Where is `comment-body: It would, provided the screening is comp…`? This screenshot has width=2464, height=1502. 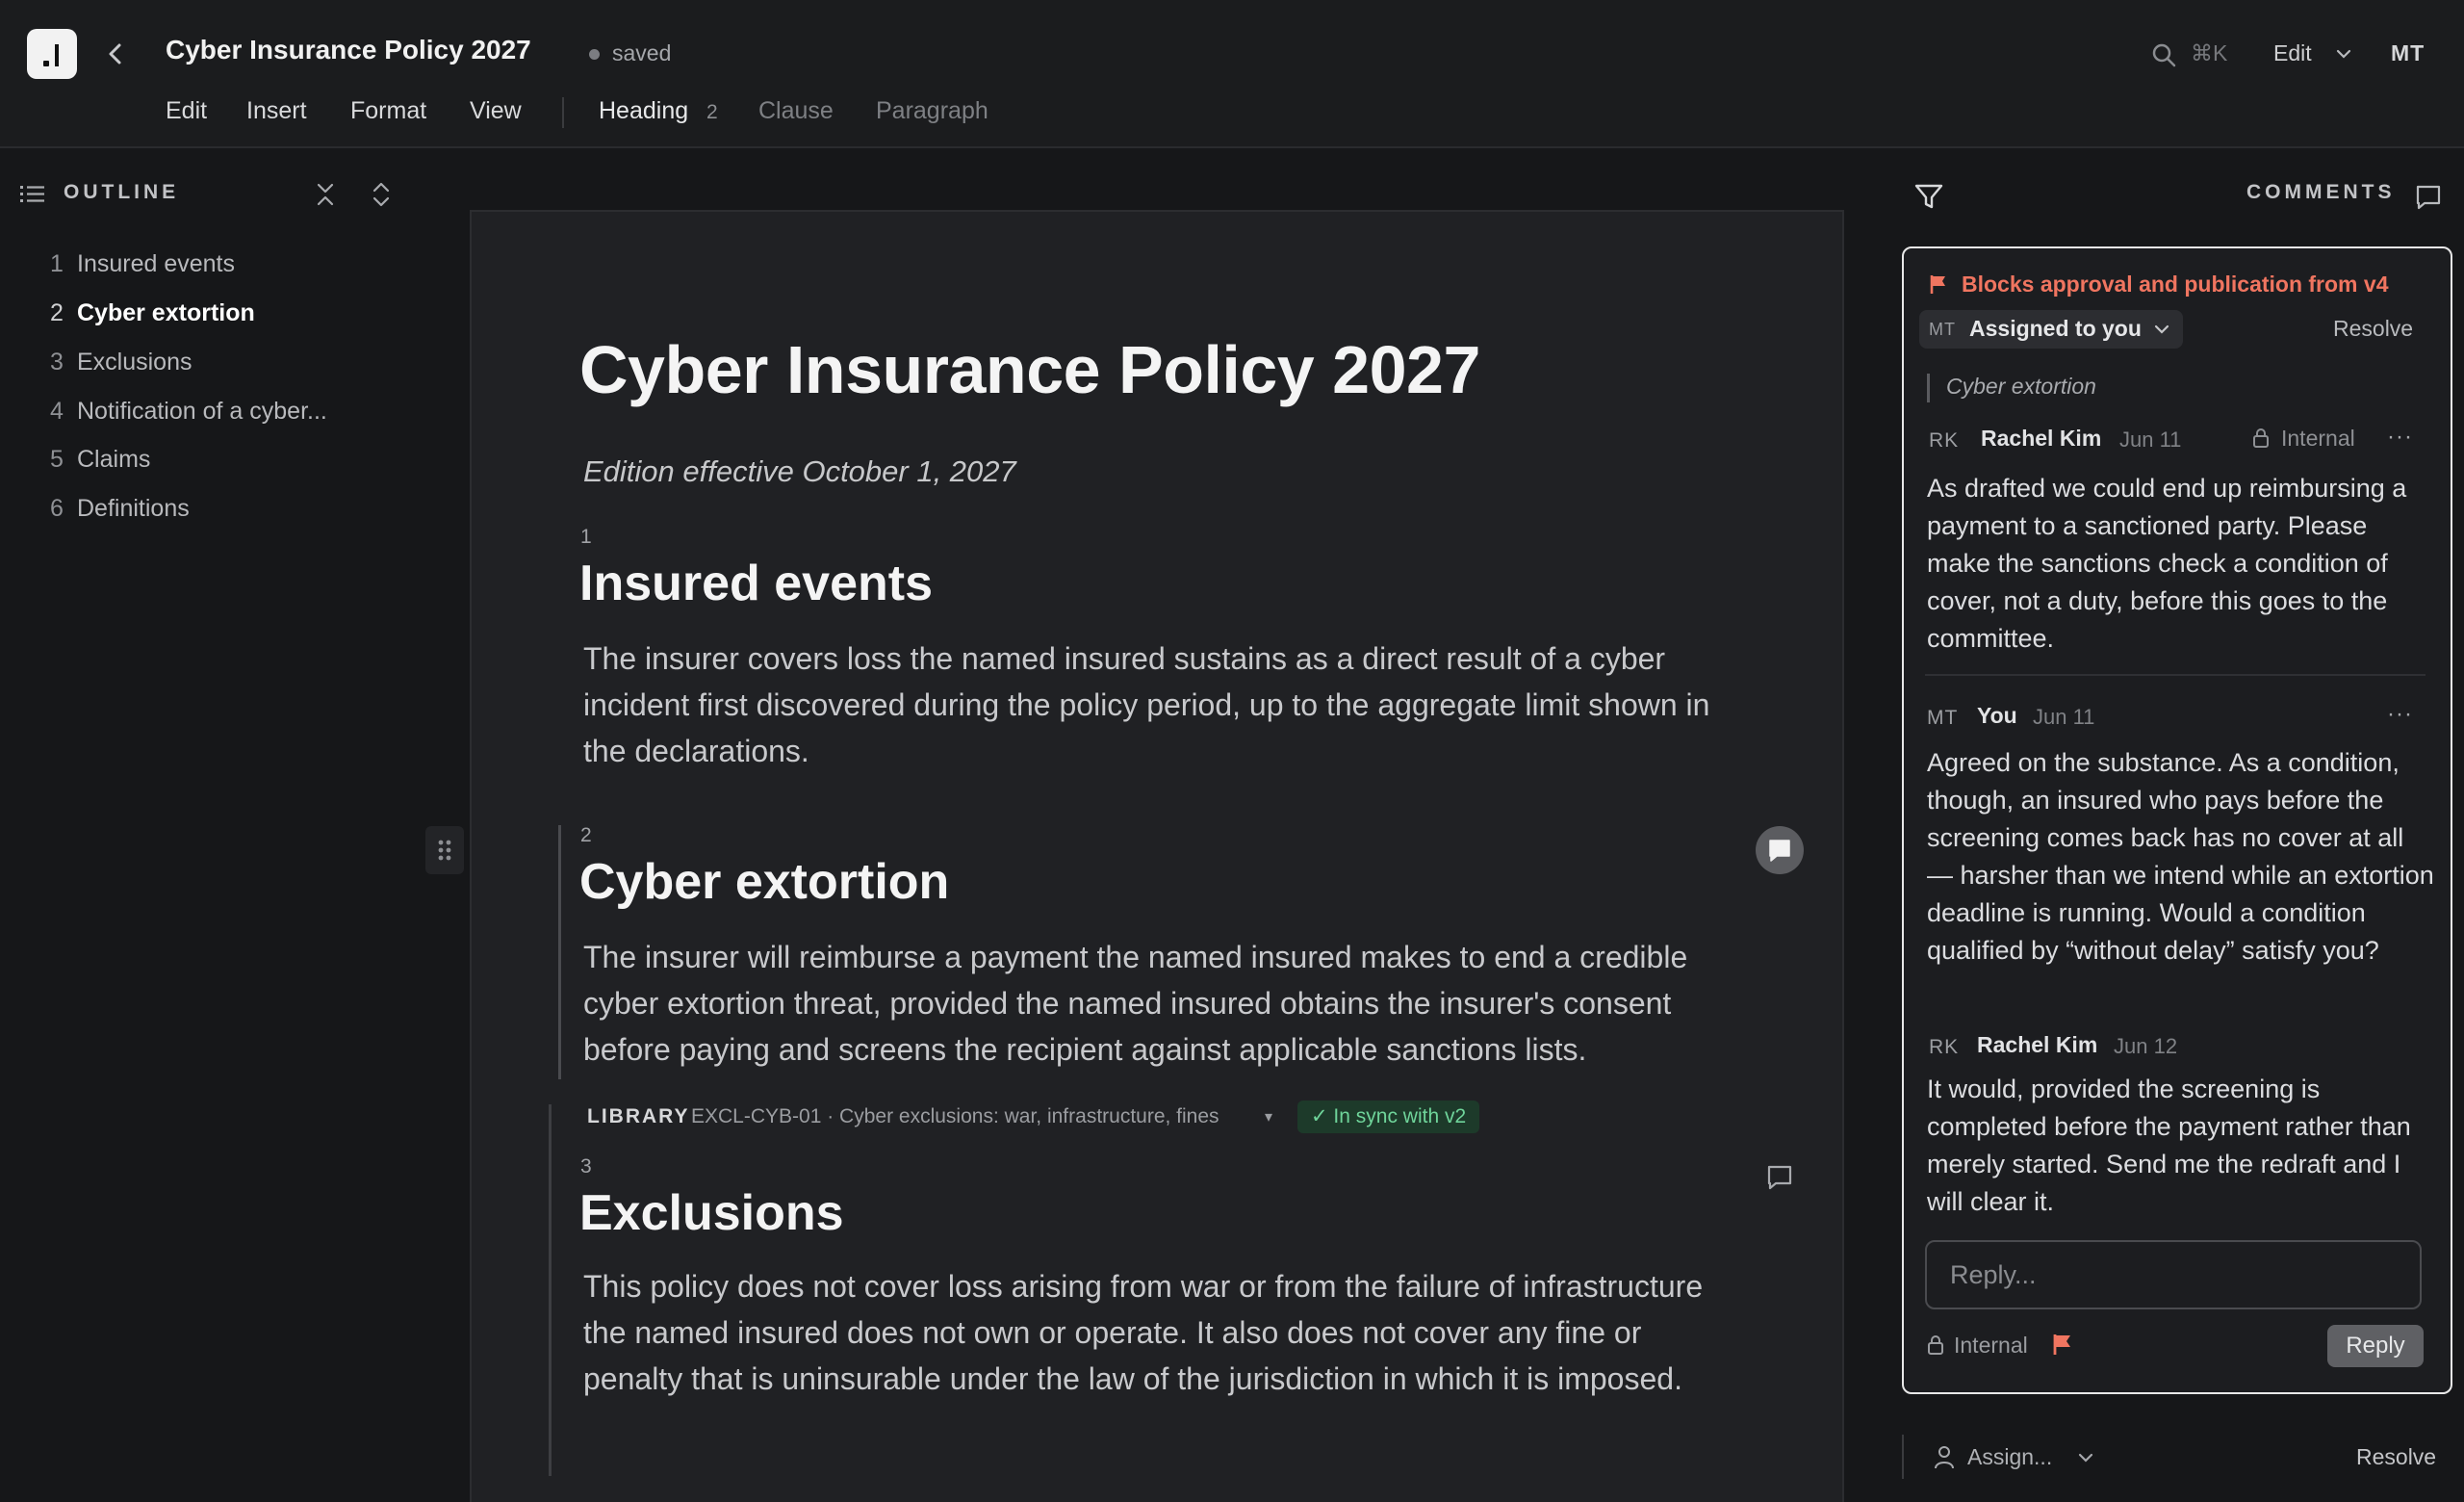
comment-body: It would, provided the screening is comp… is located at coordinates (2169, 1145).